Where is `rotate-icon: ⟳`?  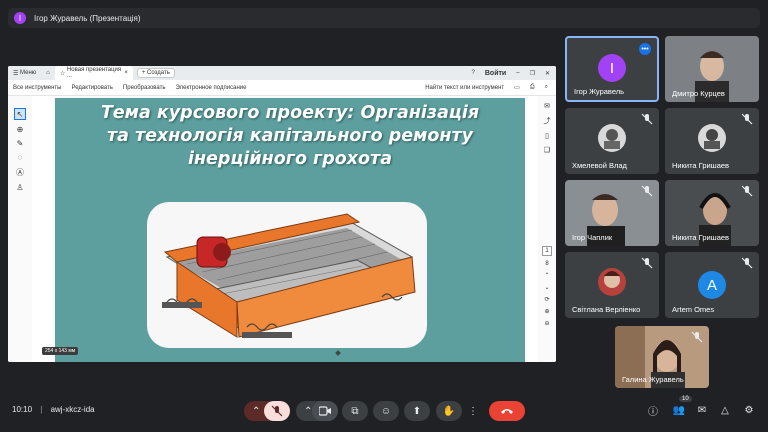
rotate-icon: ⟳ is located at coordinates (546, 299).